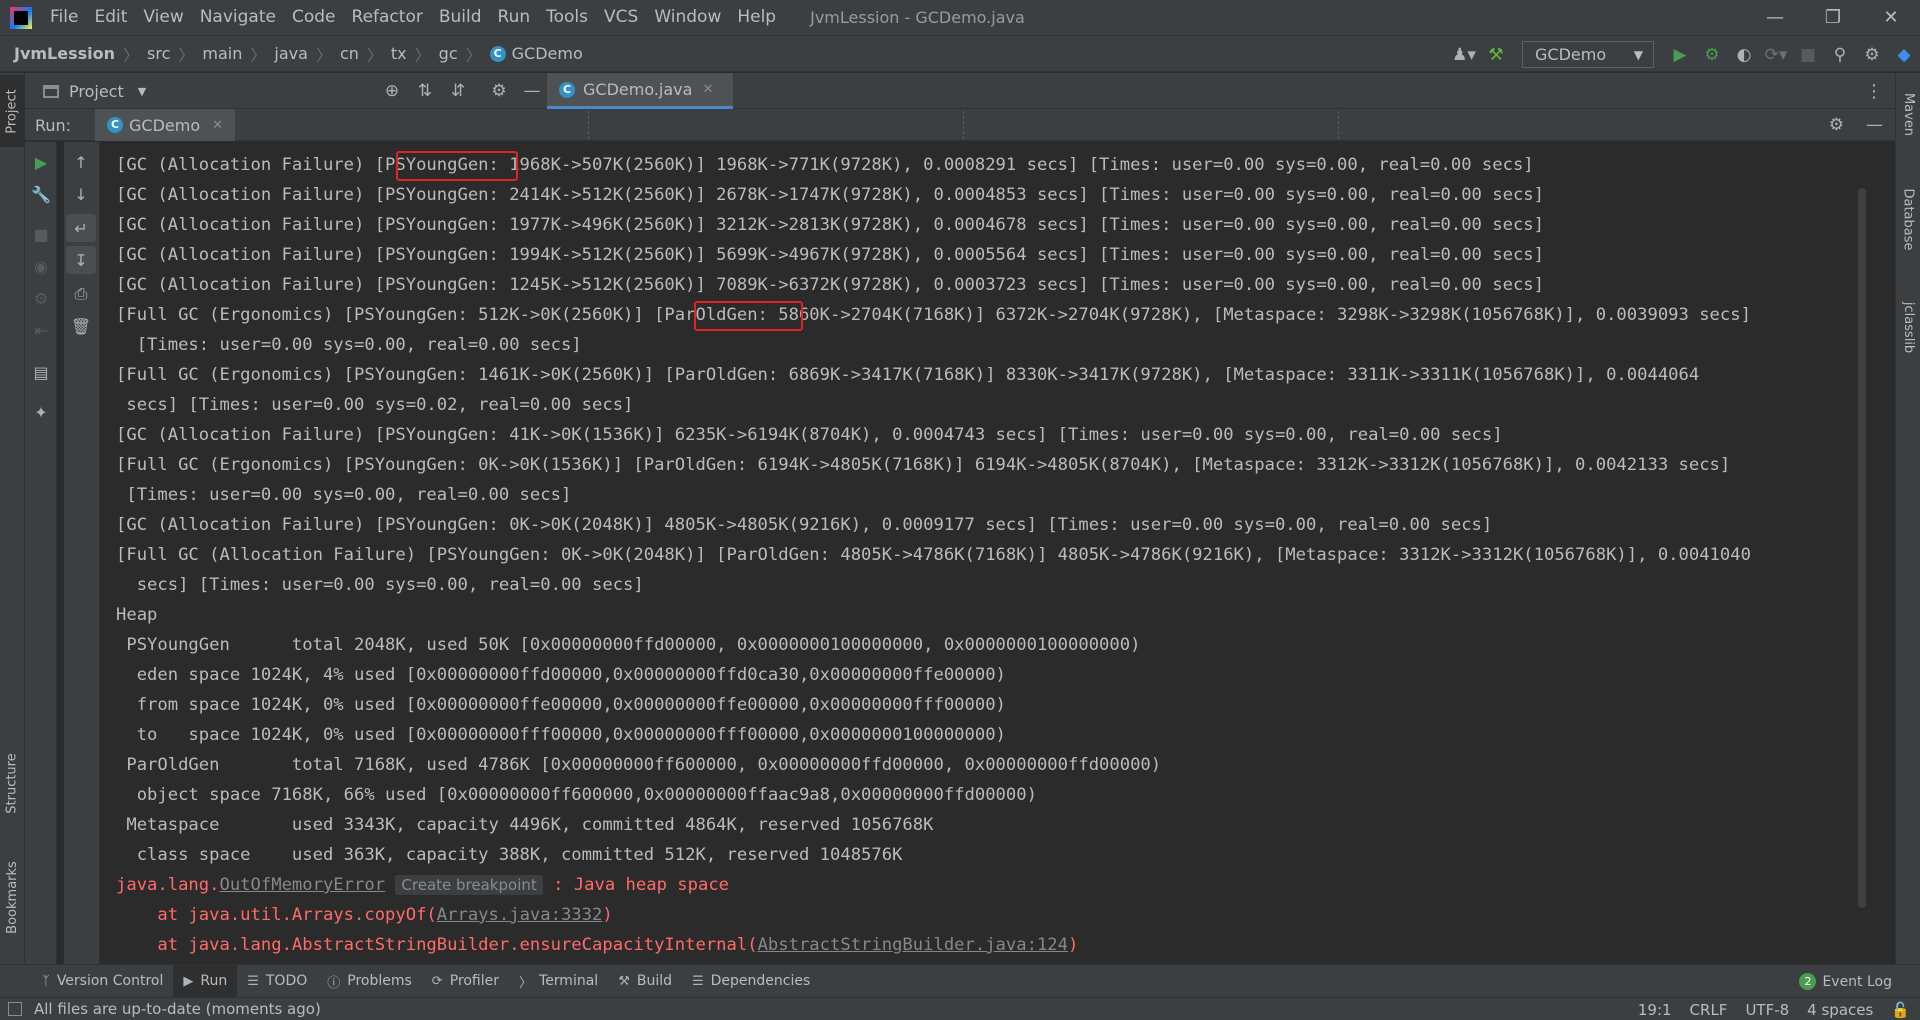 The image size is (1920, 1020). I want to click on menu-window: Window, so click(687, 17).